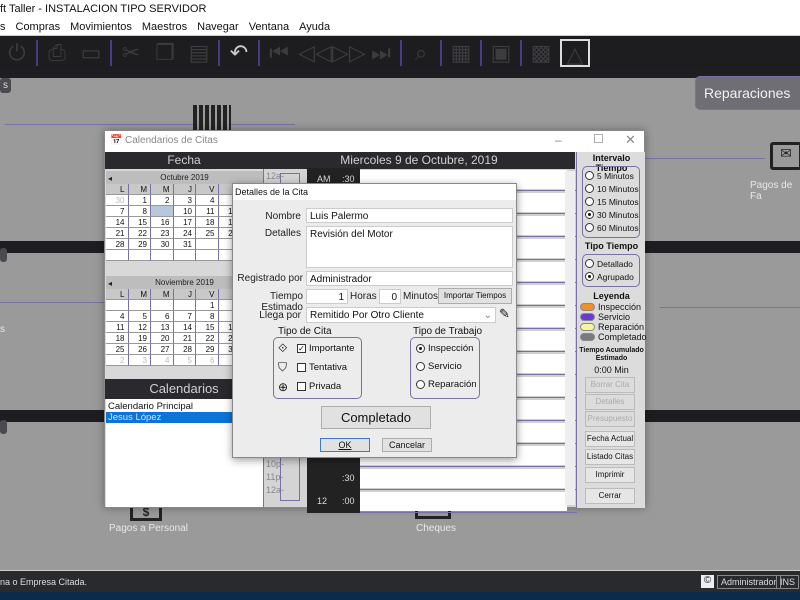 The height and width of the screenshot is (600, 800). I want to click on day-cell: 10, so click(184, 211).